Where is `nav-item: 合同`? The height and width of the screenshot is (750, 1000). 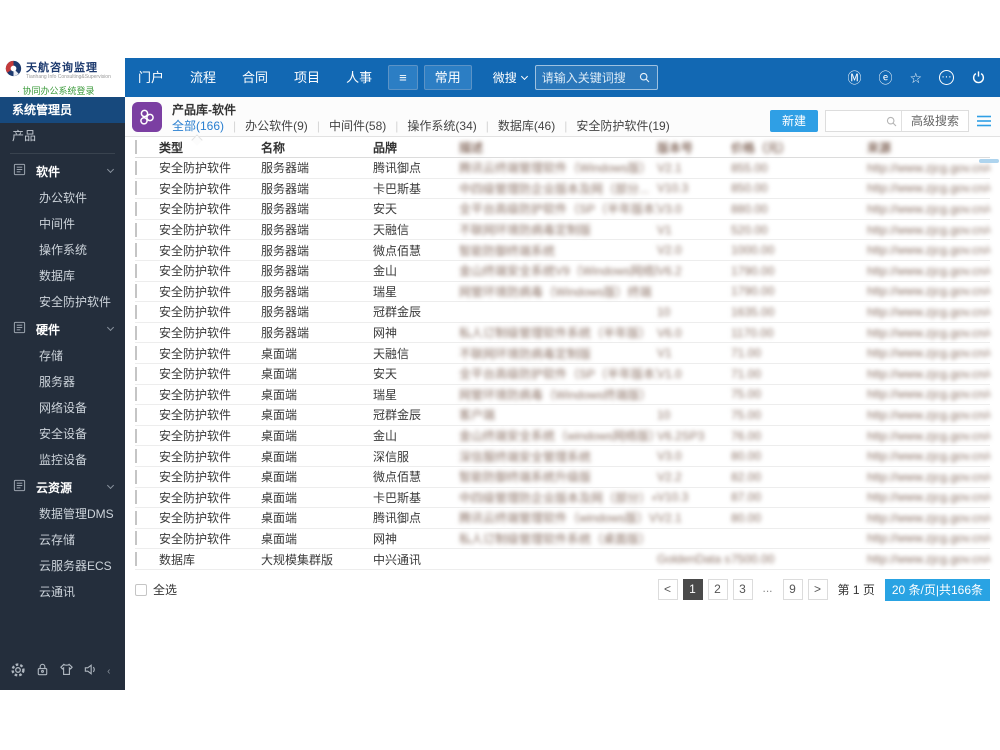 nav-item: 合同 is located at coordinates (255, 77).